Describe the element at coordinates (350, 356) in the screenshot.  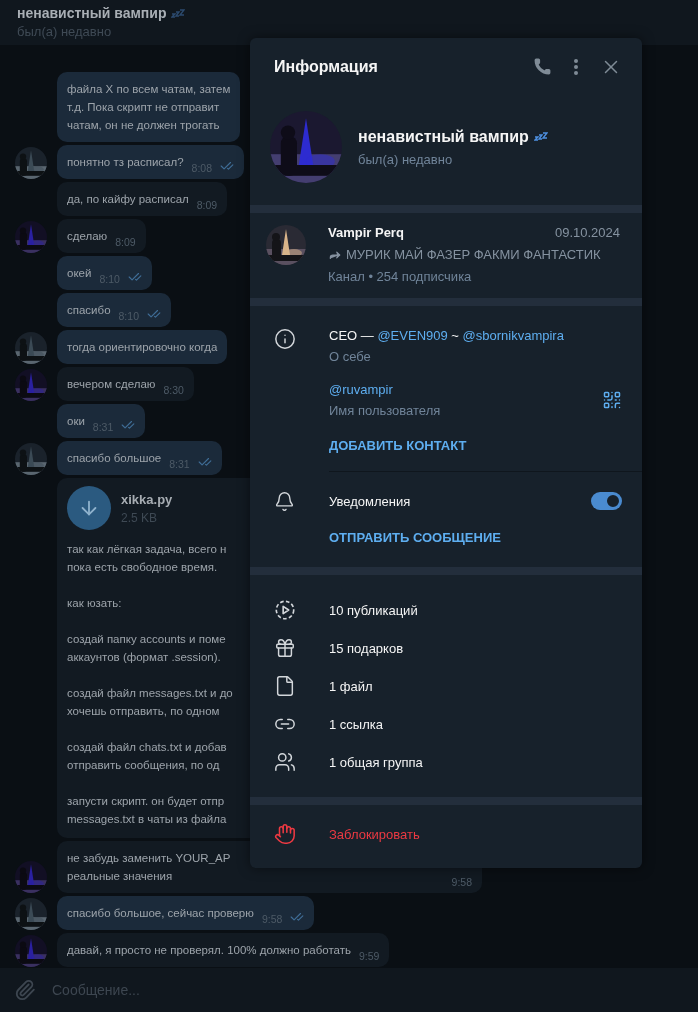
I see `bio-label: О себе` at that location.